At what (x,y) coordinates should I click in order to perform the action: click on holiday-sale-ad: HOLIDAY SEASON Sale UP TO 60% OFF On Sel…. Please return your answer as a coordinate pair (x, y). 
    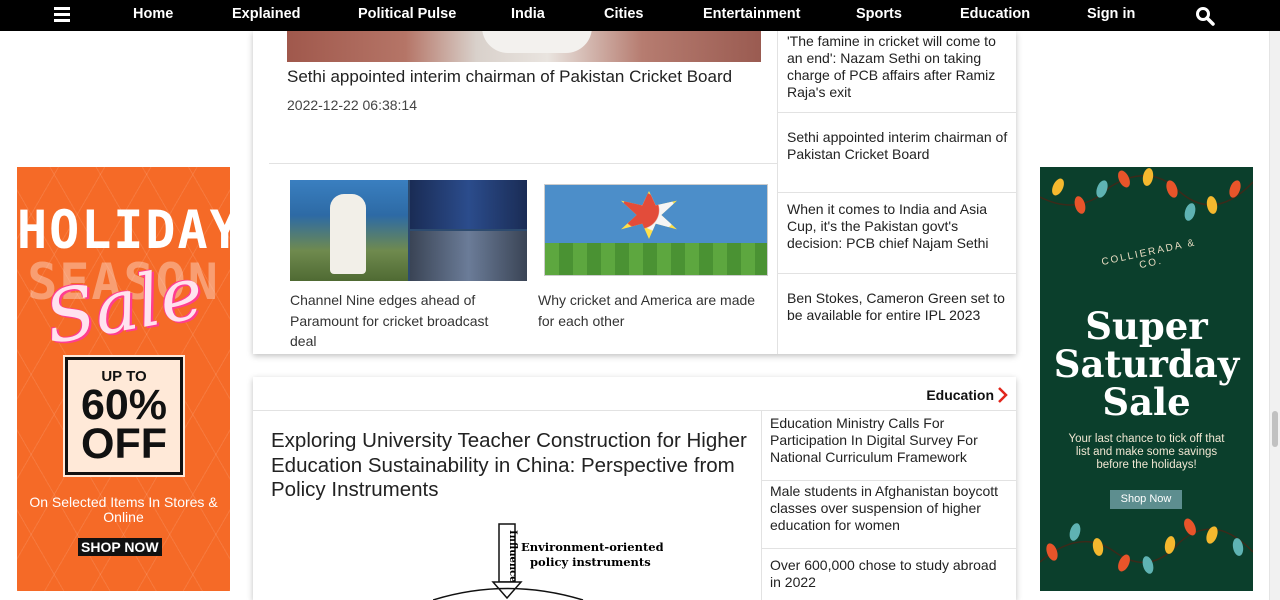
    Looking at the image, I should click on (123, 379).